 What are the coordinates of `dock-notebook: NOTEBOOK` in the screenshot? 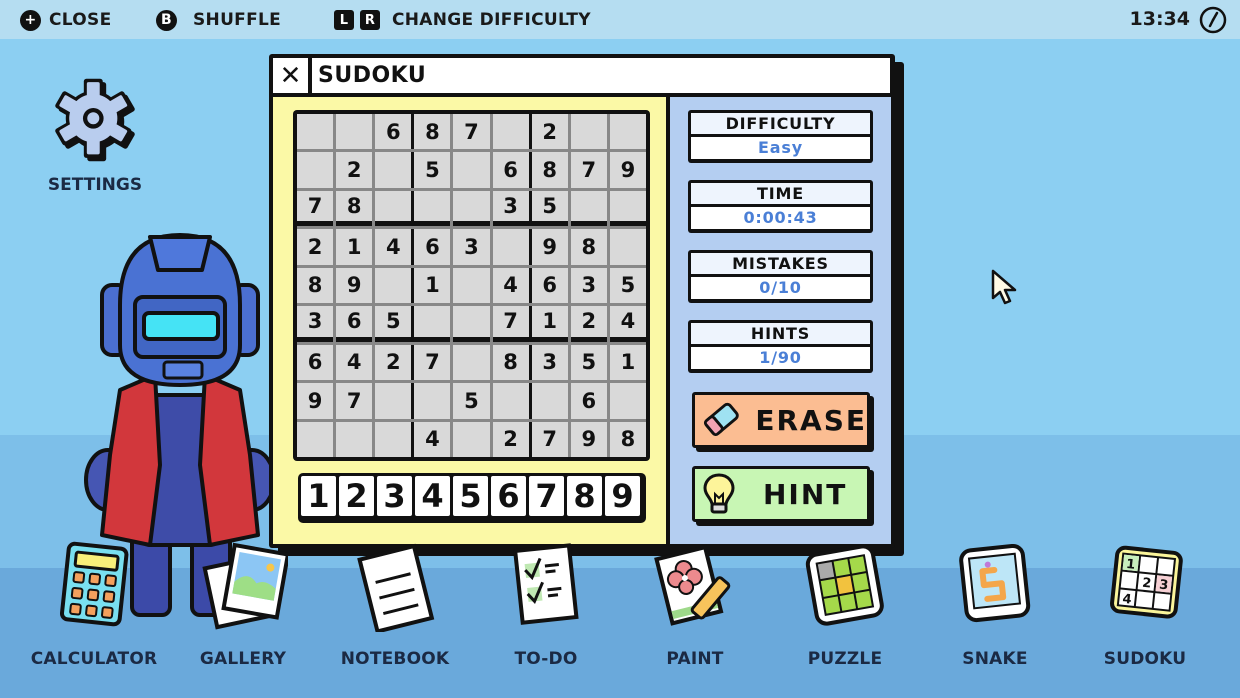 It's located at (395, 604).